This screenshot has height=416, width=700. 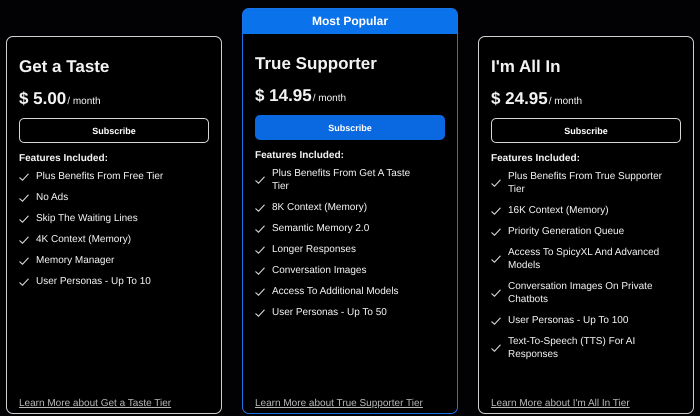 What do you see at coordinates (95, 403) in the screenshot?
I see `learn-more-link: Learn More about Get a Taste Tier` at bounding box center [95, 403].